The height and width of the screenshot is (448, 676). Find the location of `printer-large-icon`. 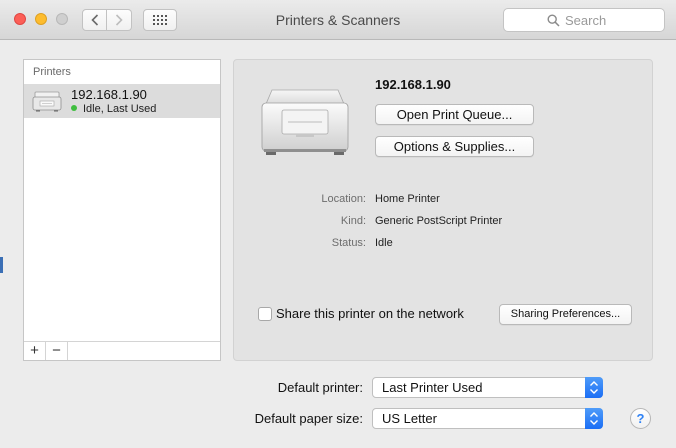

printer-large-icon is located at coordinates (305, 122).